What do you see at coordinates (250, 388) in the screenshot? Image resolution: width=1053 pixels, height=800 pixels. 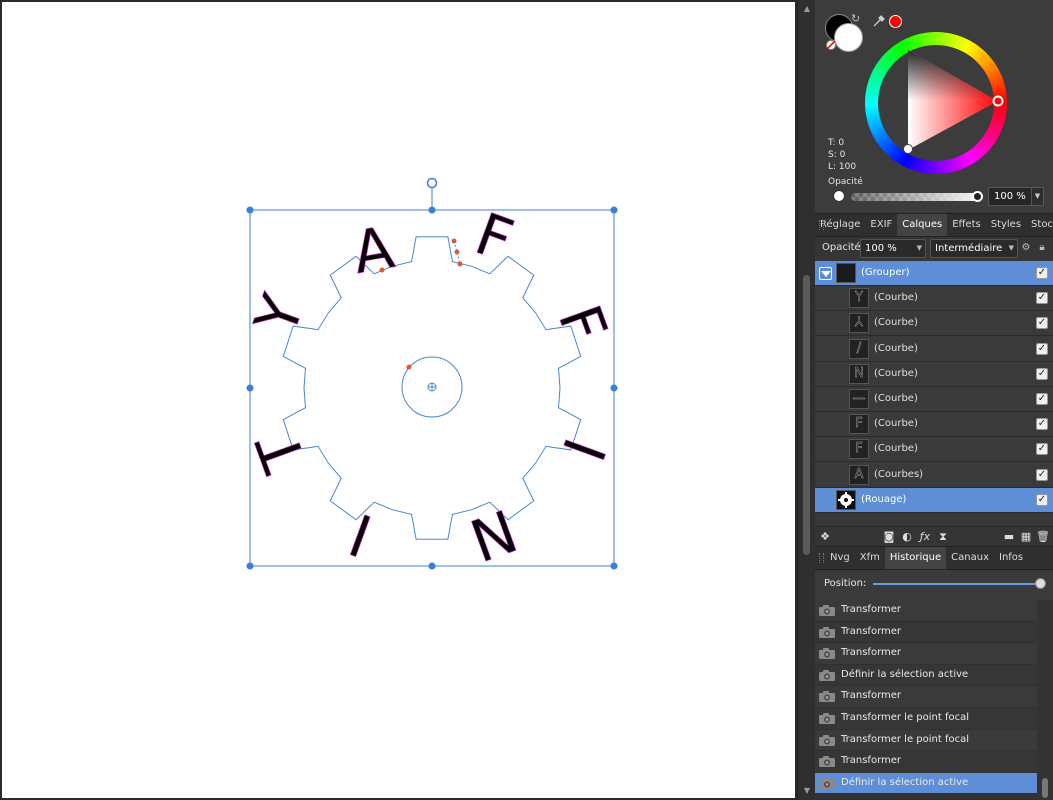 I see `resize-handle-left` at bounding box center [250, 388].